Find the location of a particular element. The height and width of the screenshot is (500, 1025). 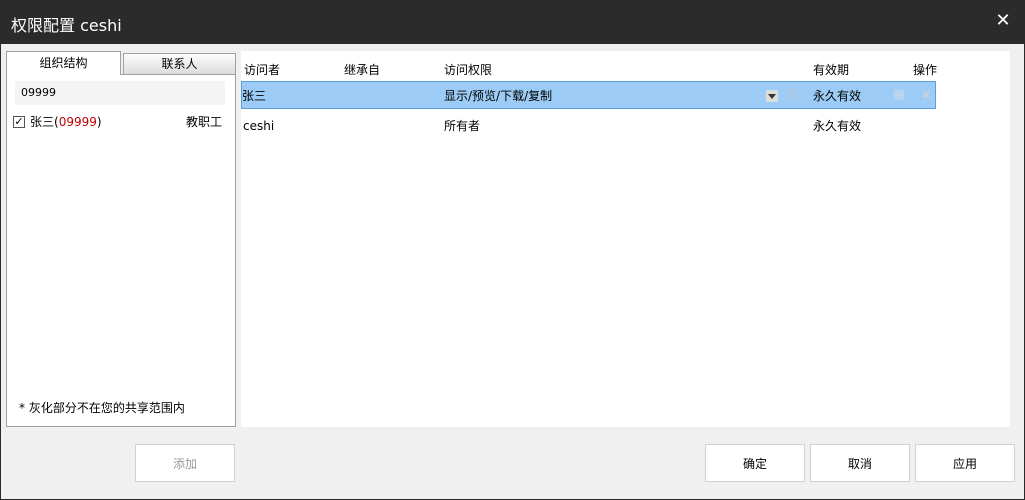

header-permission: 访问权限 is located at coordinates (468, 70).